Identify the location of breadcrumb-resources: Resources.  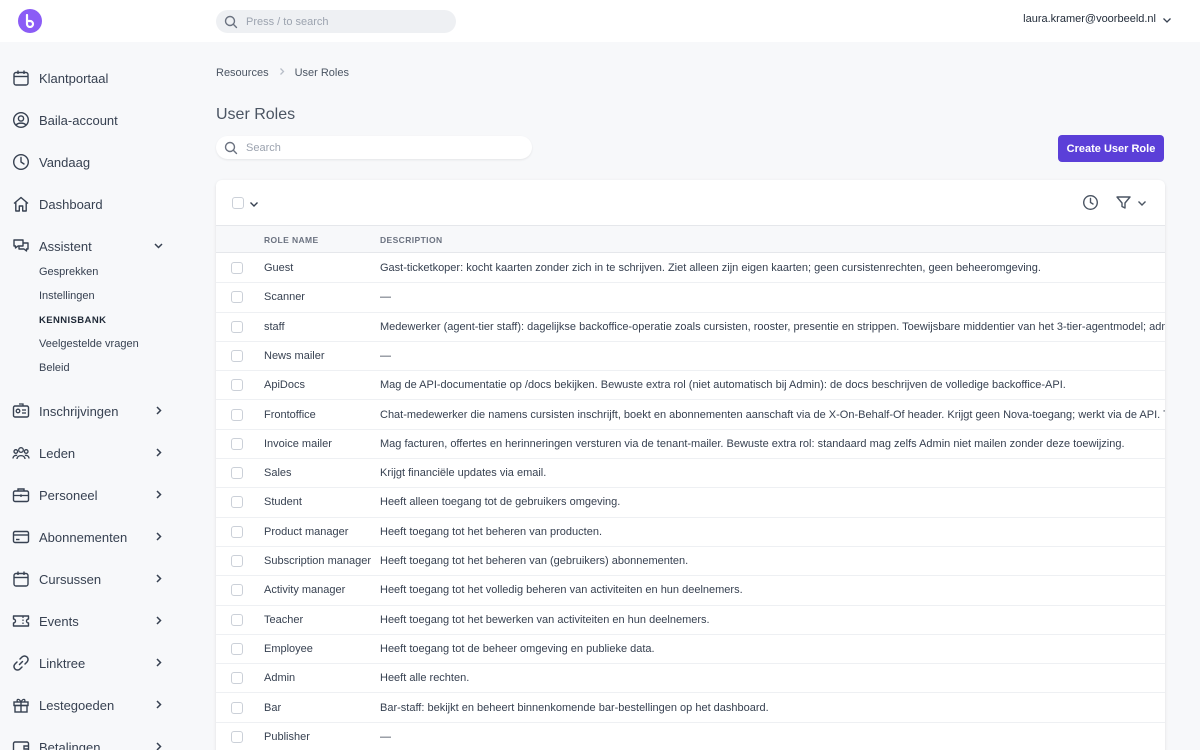
(242, 73).